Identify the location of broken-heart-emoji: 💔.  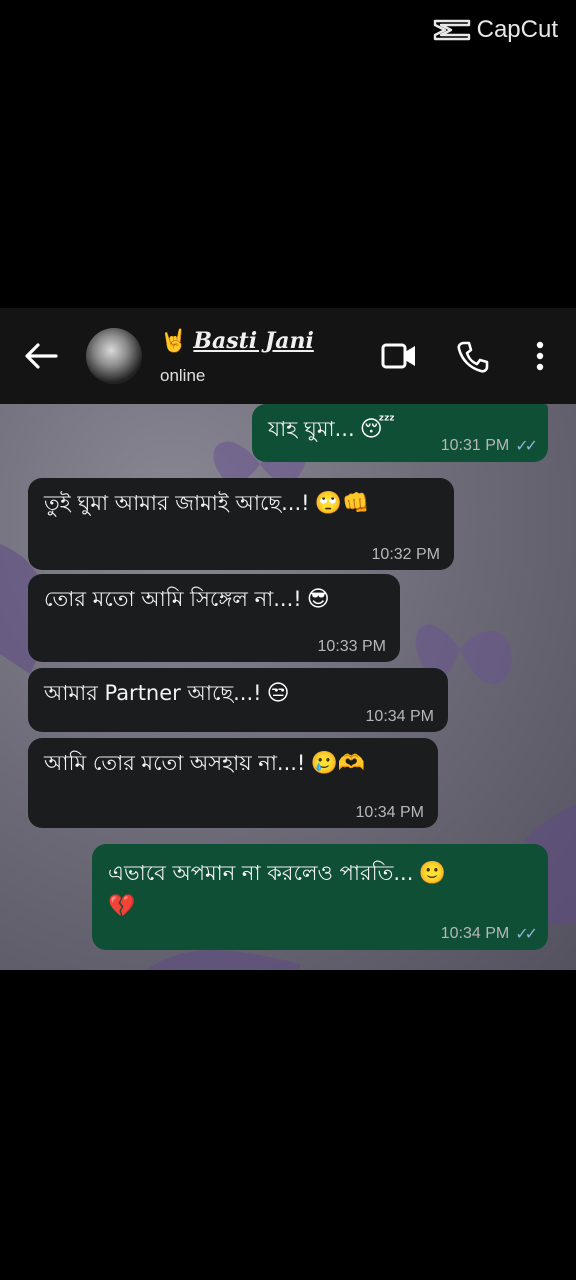
(122, 906).